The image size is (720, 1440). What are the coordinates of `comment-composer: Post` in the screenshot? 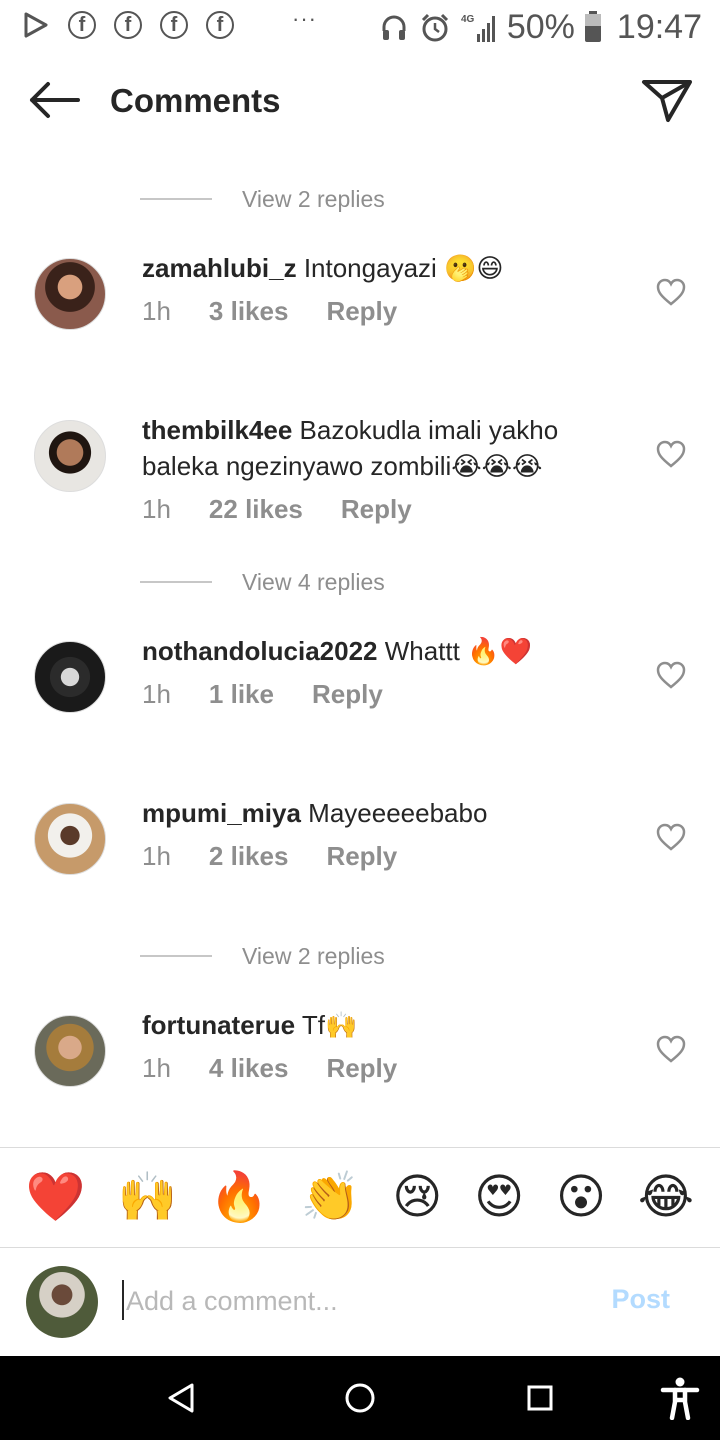 It's located at (360, 1302).